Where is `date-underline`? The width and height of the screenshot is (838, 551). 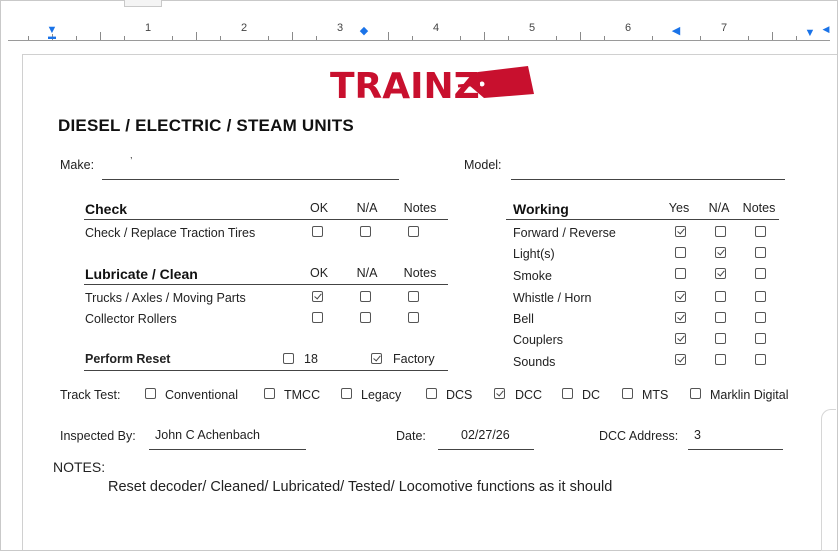
date-underline is located at coordinates (486, 449).